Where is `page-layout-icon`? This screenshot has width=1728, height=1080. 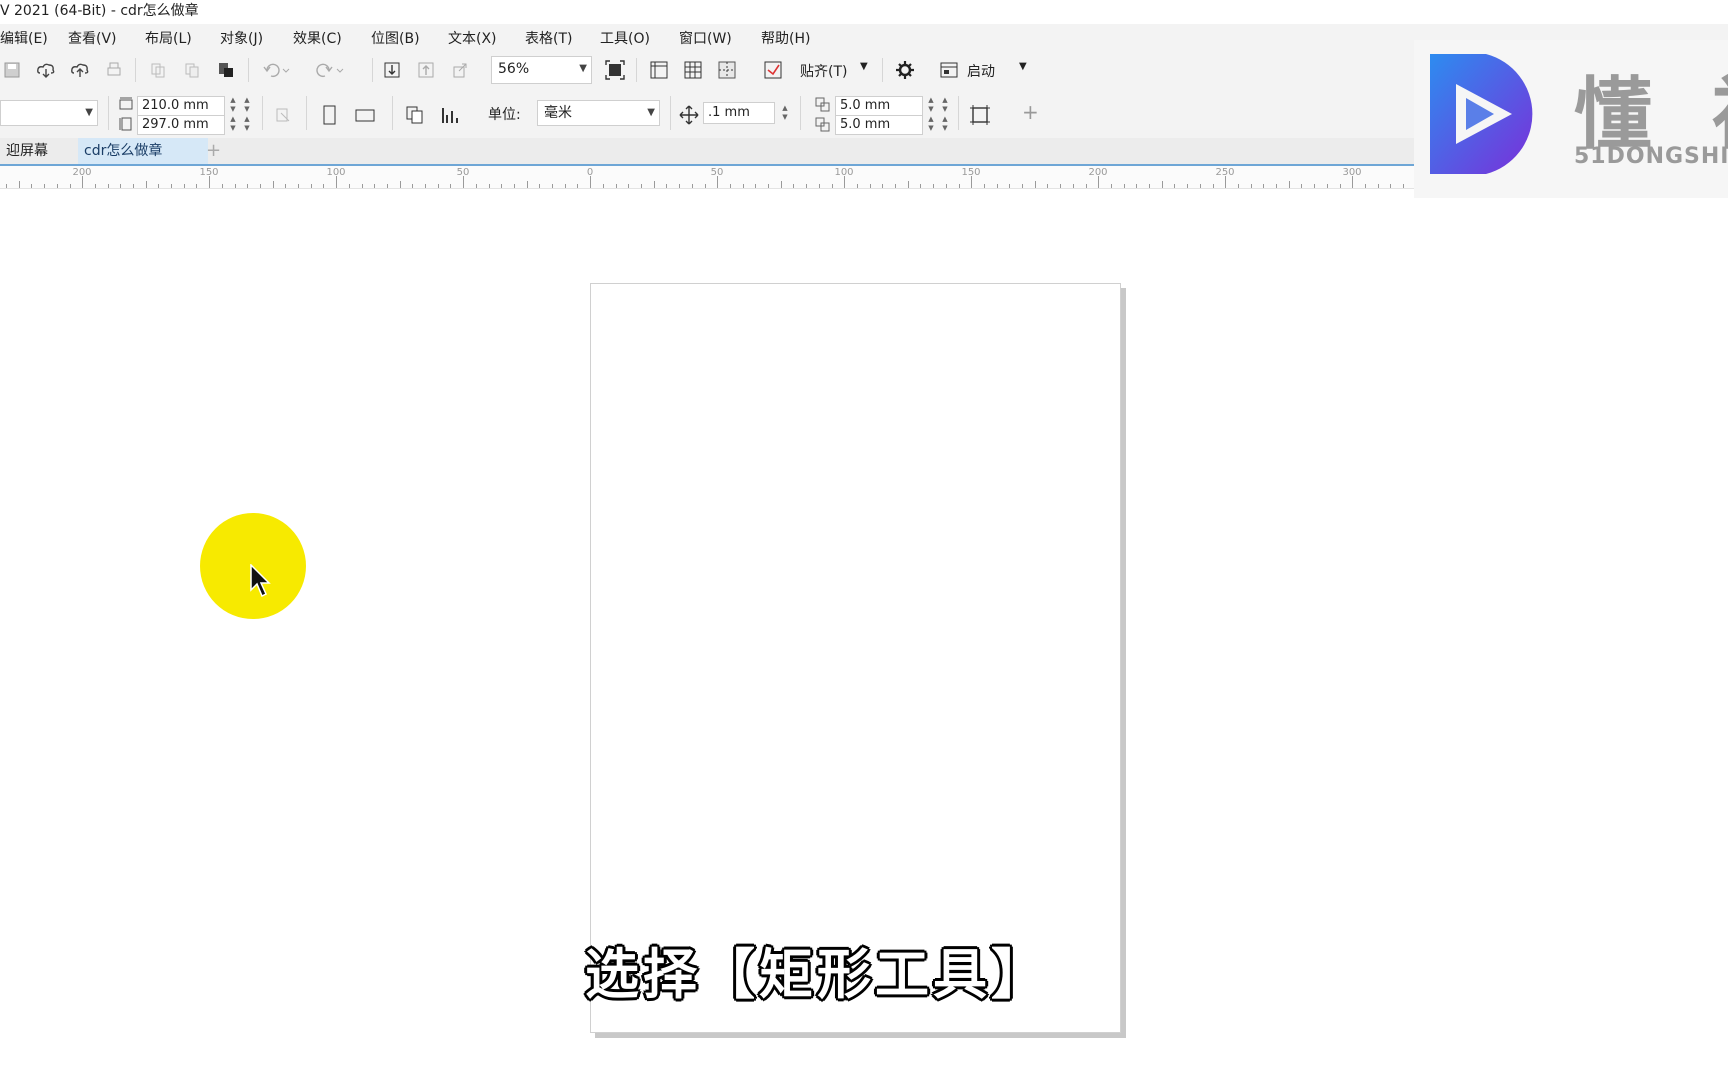 page-layout-icon is located at coordinates (451, 115).